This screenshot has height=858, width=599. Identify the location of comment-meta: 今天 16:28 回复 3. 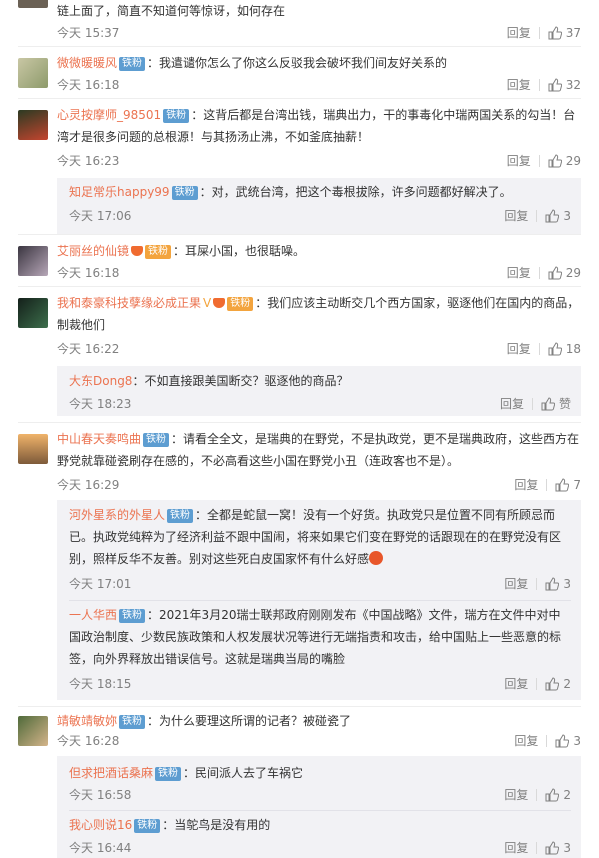
(319, 741).